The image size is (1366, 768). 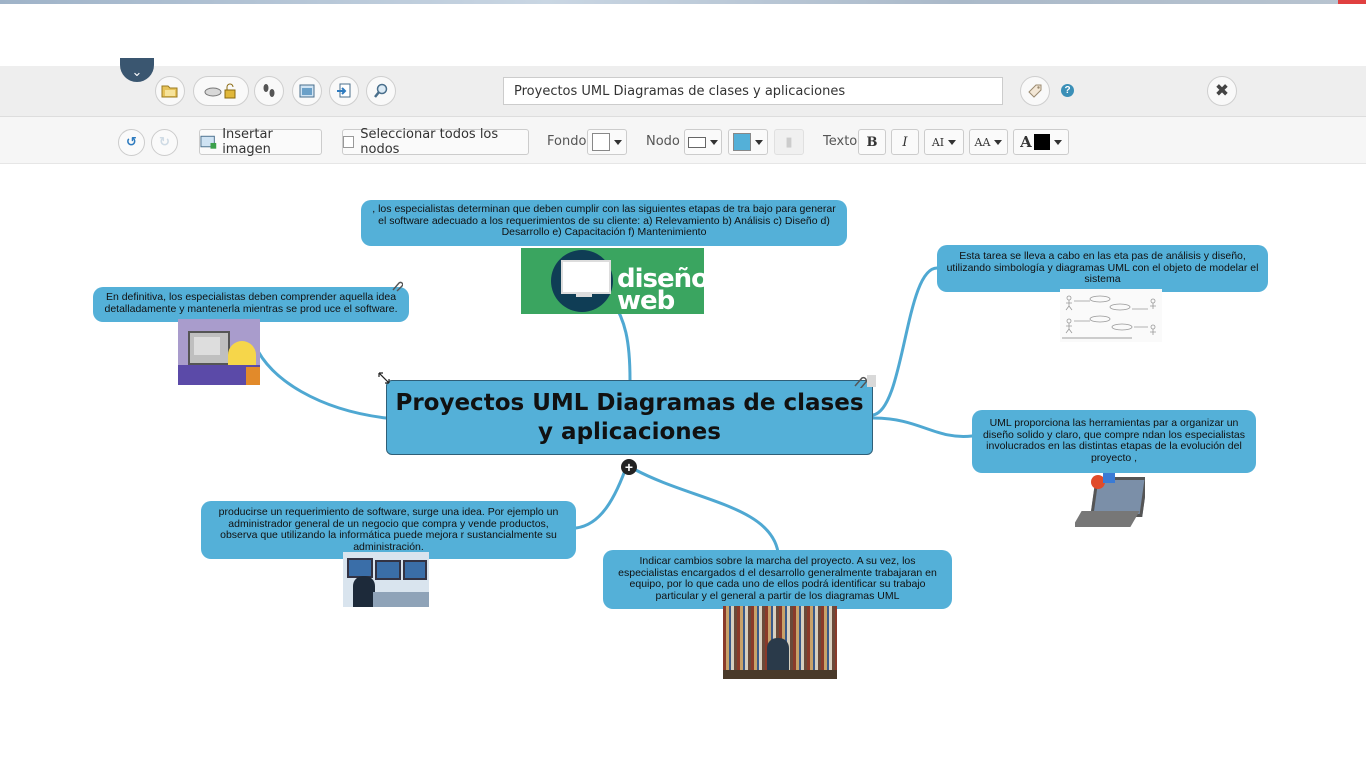 What do you see at coordinates (584, 294) in the screenshot?
I see `monitor-stand-icon` at bounding box center [584, 294].